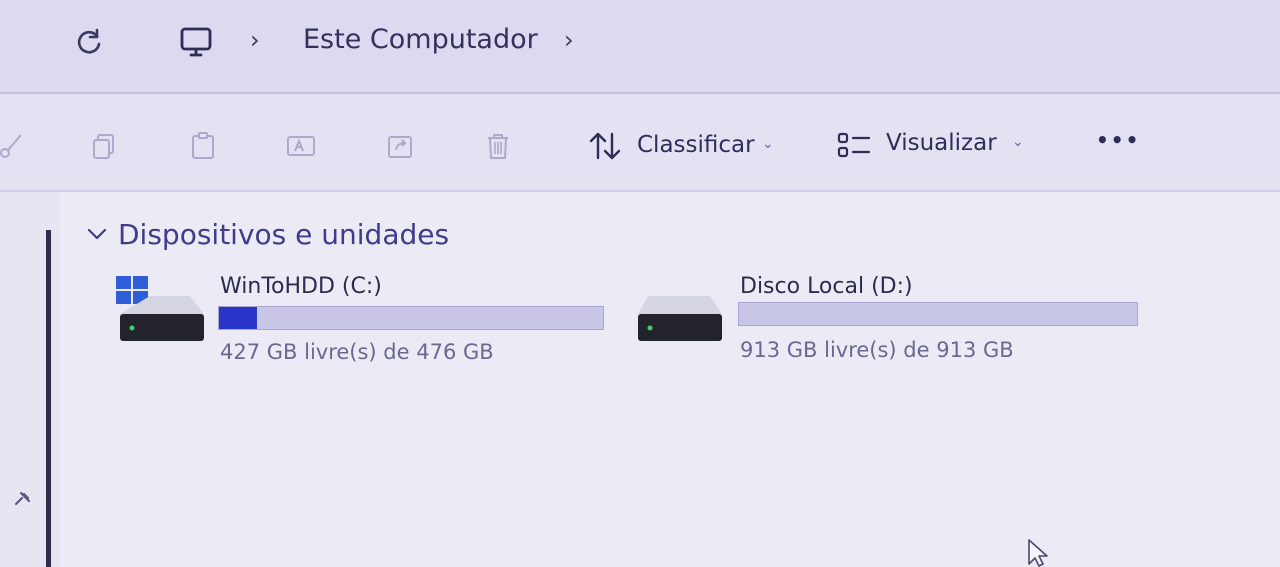 The height and width of the screenshot is (567, 1280). What do you see at coordinates (1018, 142) in the screenshot?
I see `view-dropdown-chevron-icon: ⌄` at bounding box center [1018, 142].